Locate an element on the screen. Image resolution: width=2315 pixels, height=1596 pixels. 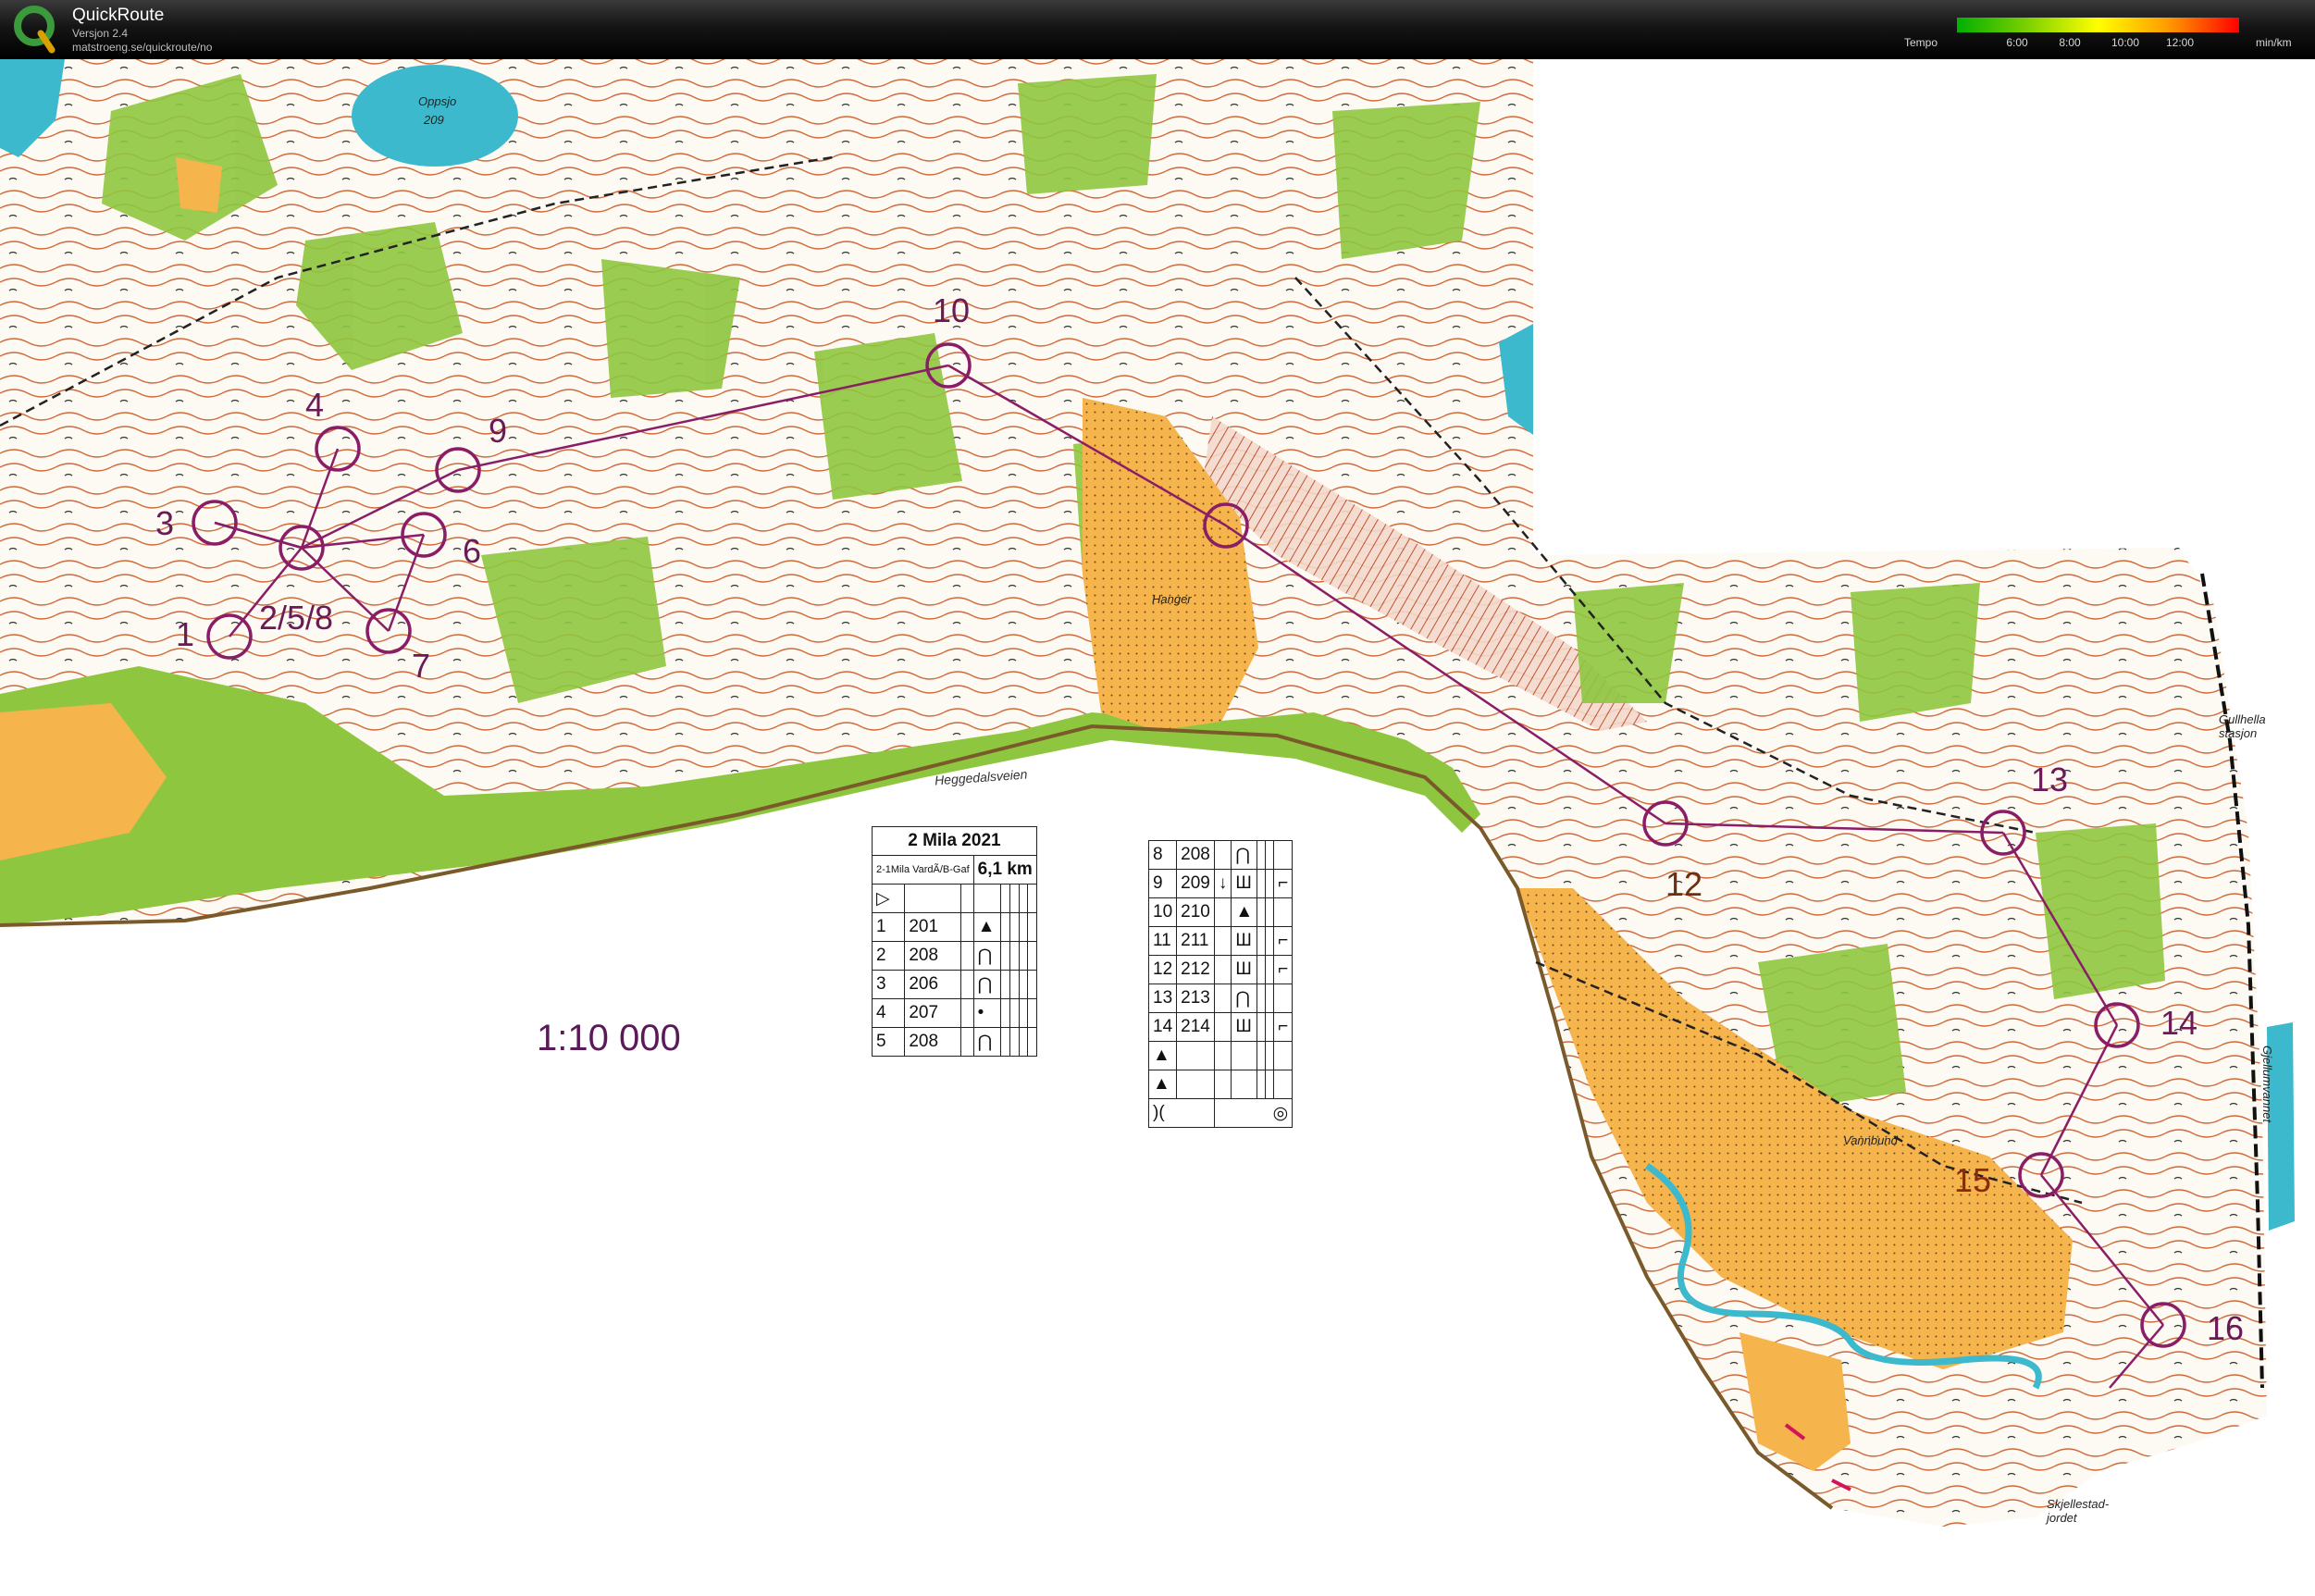
description-row: 3 206 ⋂ is located at coordinates (954, 985).